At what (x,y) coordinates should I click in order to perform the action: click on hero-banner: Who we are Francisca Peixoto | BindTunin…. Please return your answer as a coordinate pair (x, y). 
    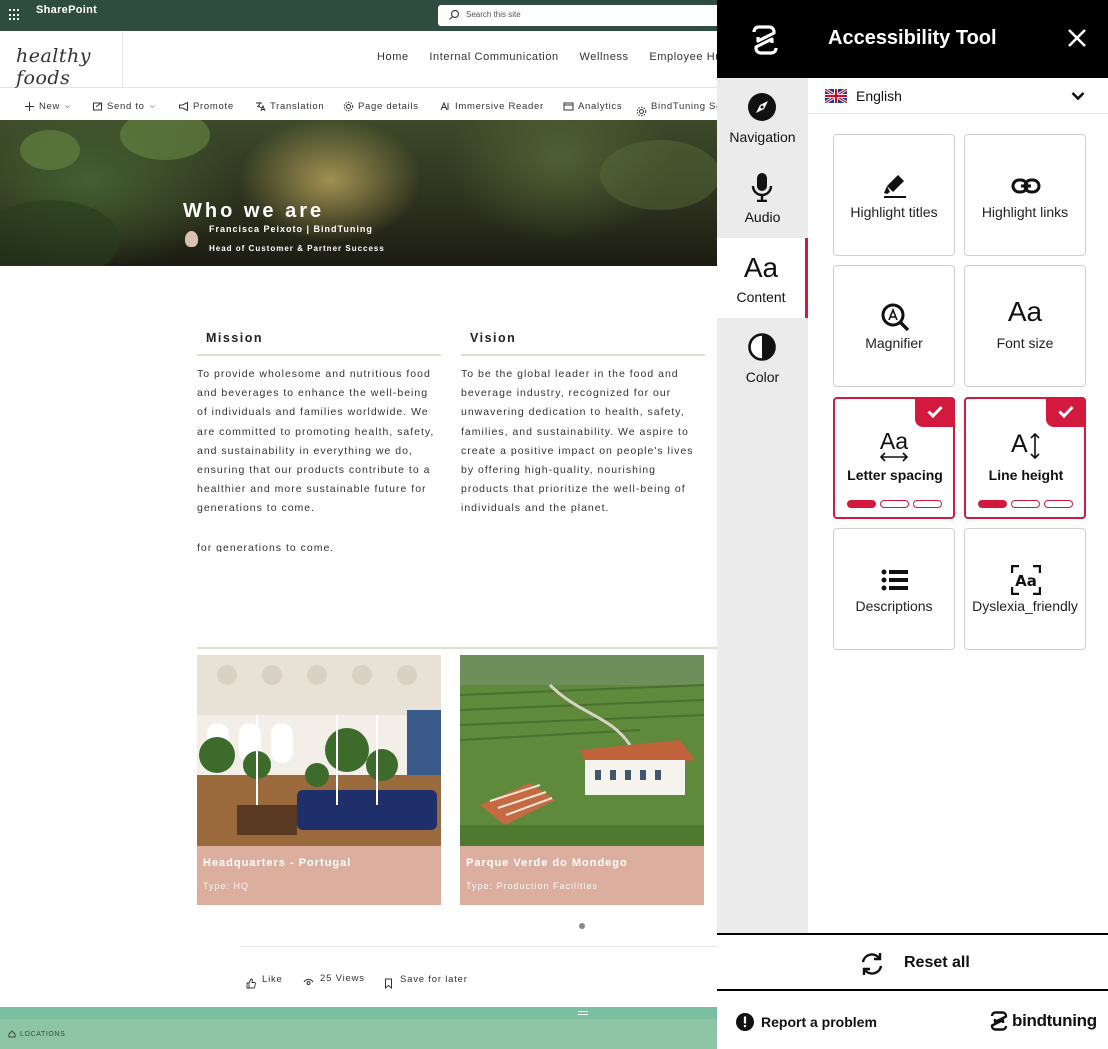
    Looking at the image, I should click on (358, 193).